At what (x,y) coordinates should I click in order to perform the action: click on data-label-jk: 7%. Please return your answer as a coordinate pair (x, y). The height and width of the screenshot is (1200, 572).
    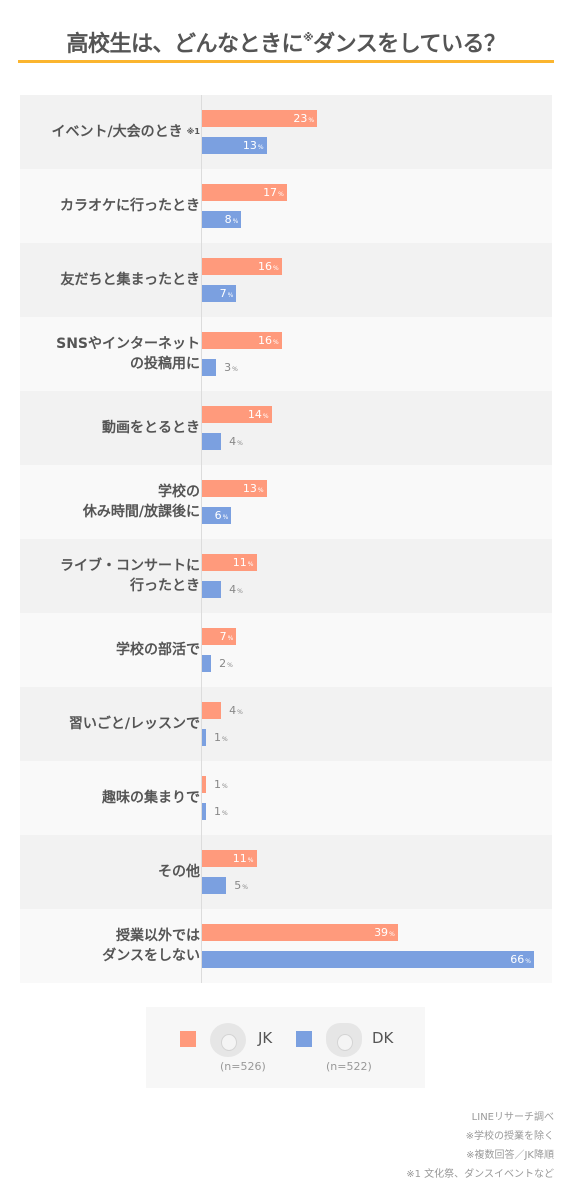
    Looking at the image, I should click on (217, 636).